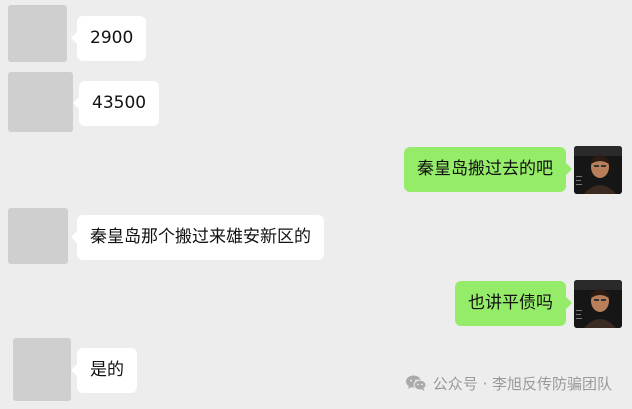 This screenshot has width=632, height=409. I want to click on message-bubble-received: 2900, so click(108, 38).